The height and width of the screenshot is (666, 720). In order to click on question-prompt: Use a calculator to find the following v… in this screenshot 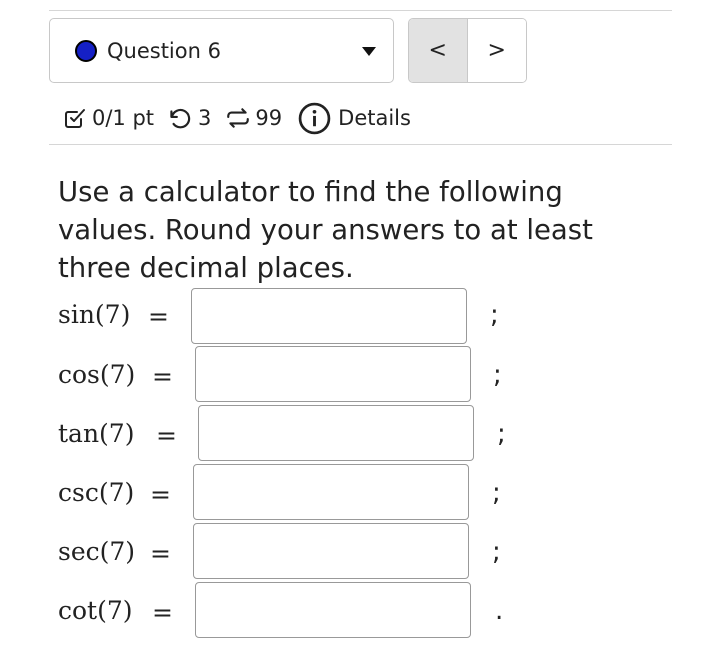, I will do `click(325, 230)`.